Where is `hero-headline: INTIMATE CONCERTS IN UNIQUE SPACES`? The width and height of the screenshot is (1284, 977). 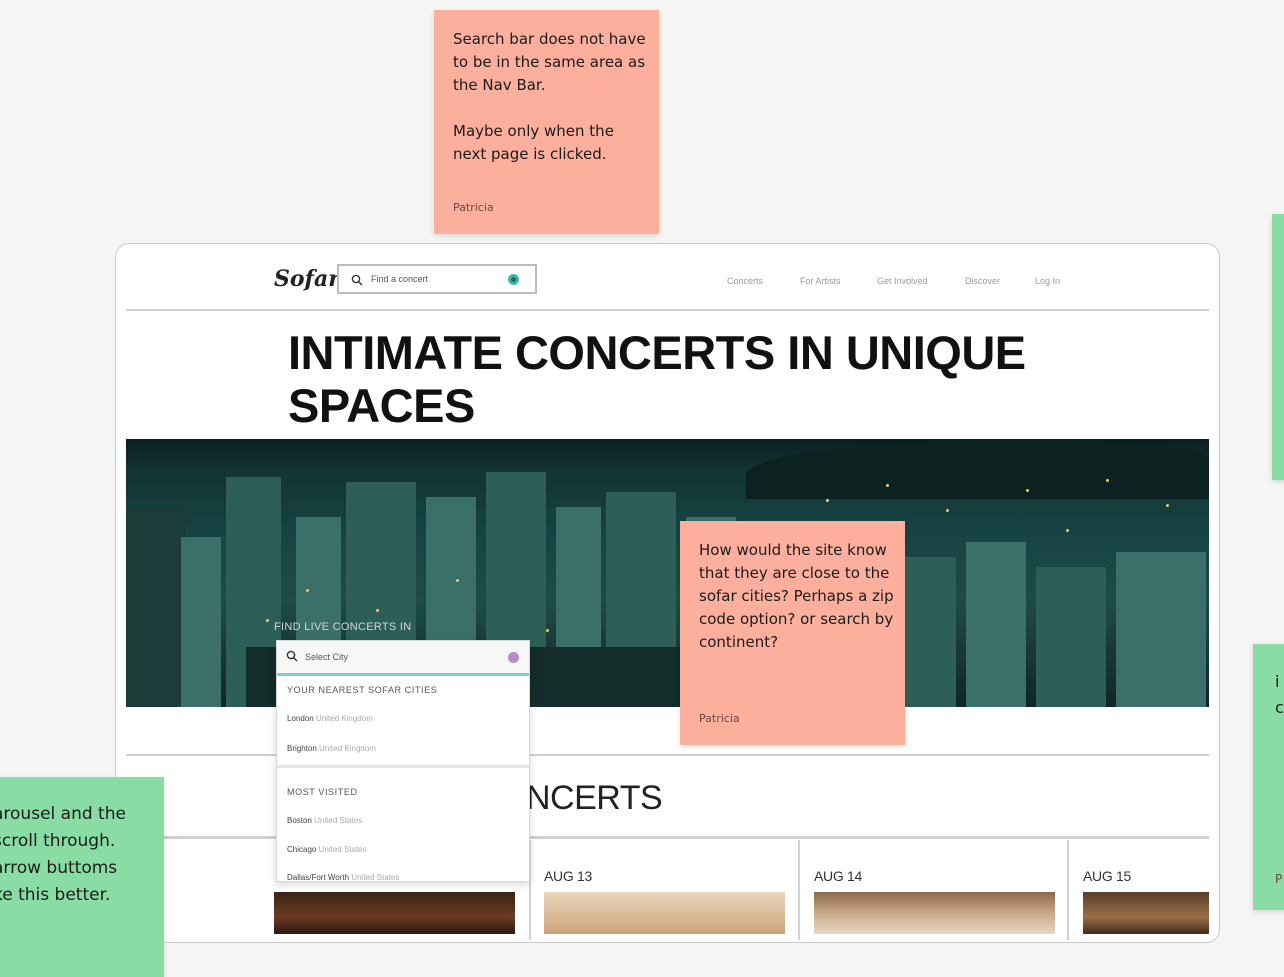 hero-headline: INTIMATE CONCERTS IN UNIQUE SPACES is located at coordinates (657, 379).